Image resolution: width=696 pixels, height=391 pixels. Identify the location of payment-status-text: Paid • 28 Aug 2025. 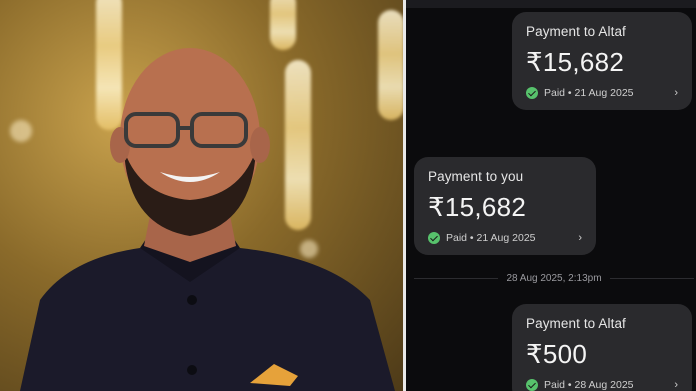
(589, 385).